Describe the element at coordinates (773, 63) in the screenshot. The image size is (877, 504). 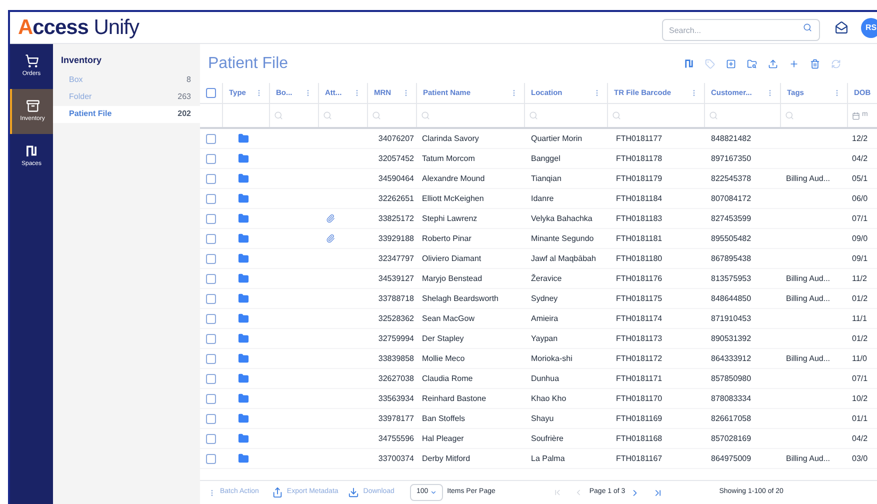
I see `upload-icon` at that location.